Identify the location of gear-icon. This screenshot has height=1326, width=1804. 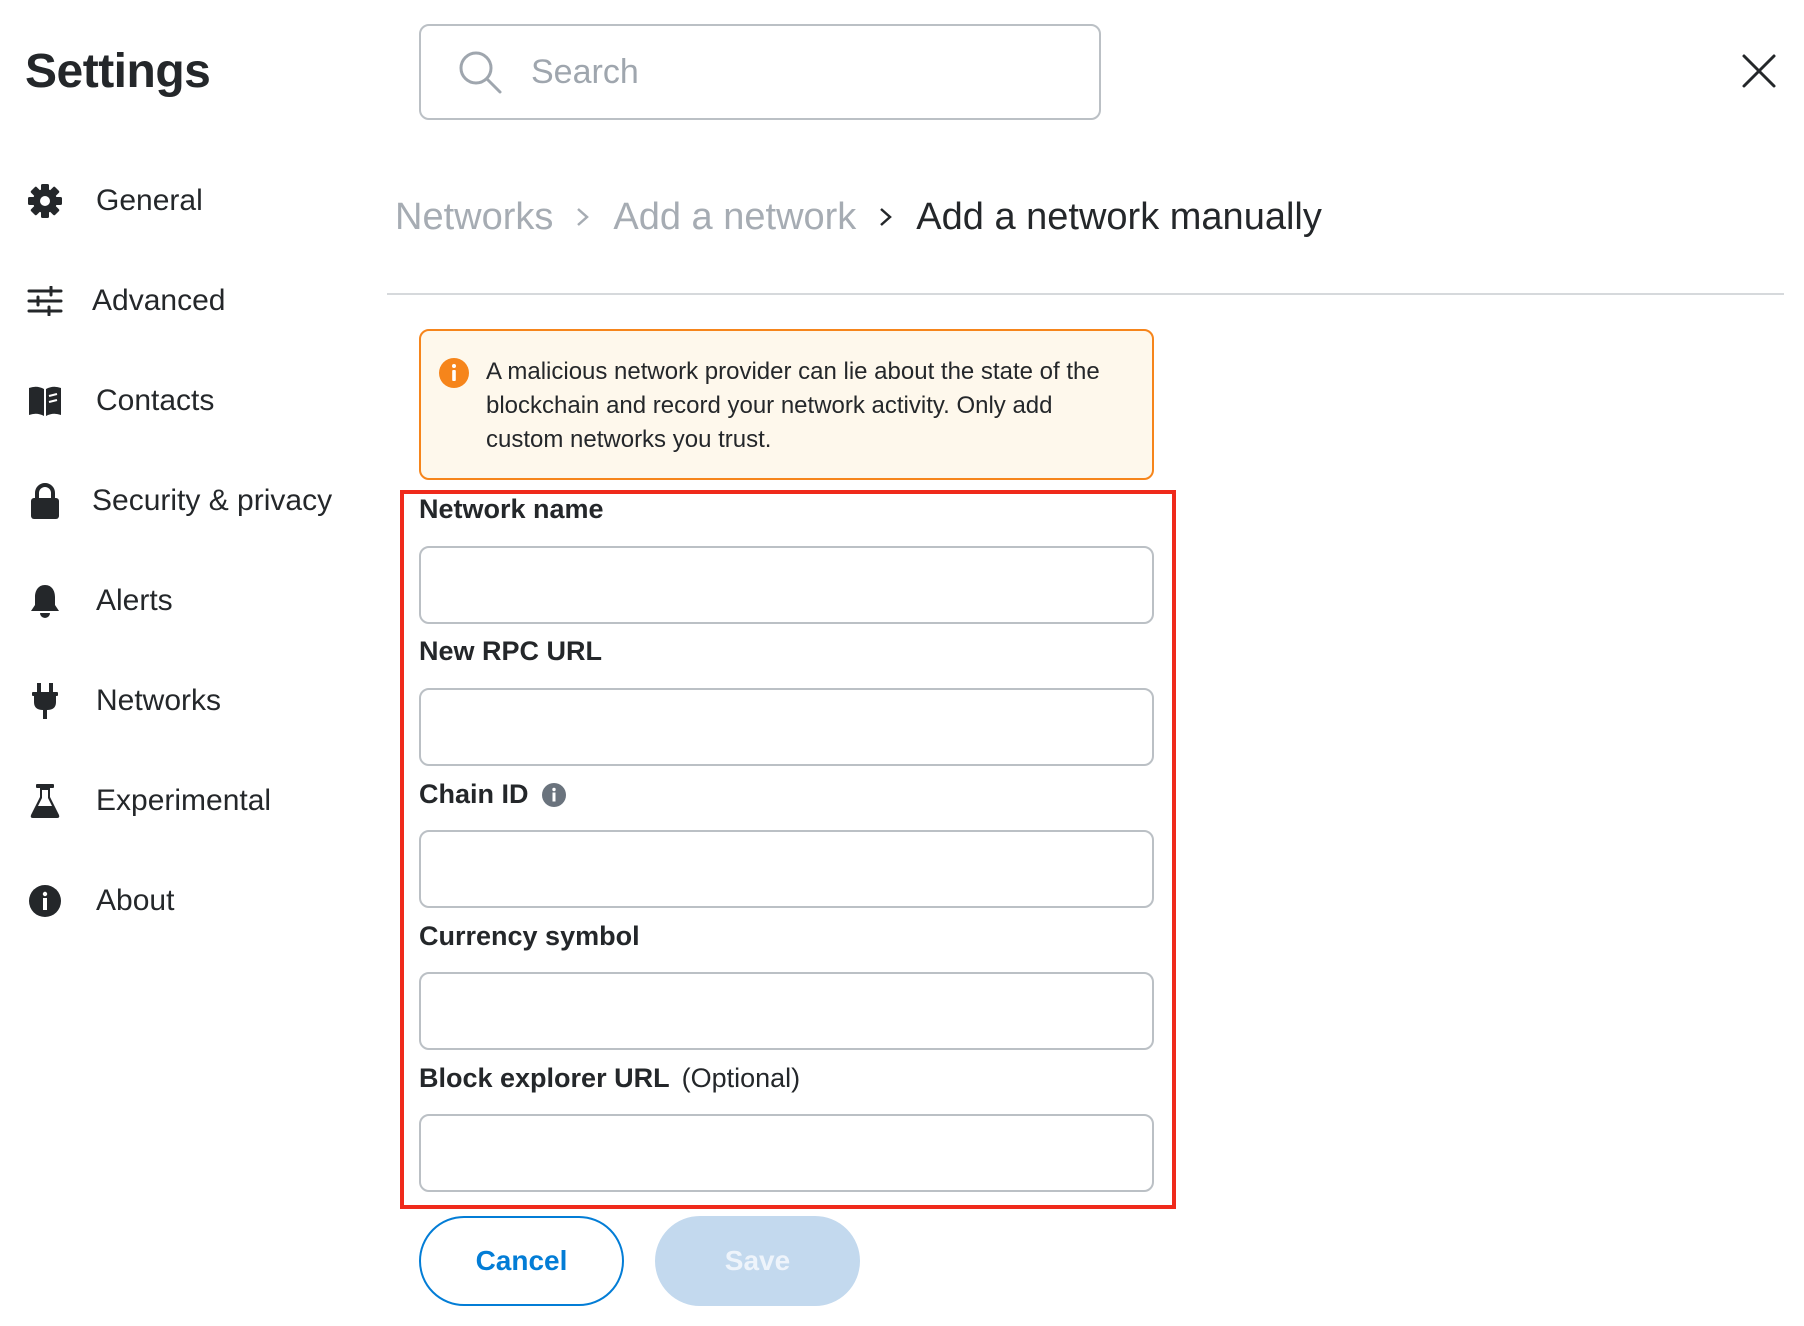
(45, 201).